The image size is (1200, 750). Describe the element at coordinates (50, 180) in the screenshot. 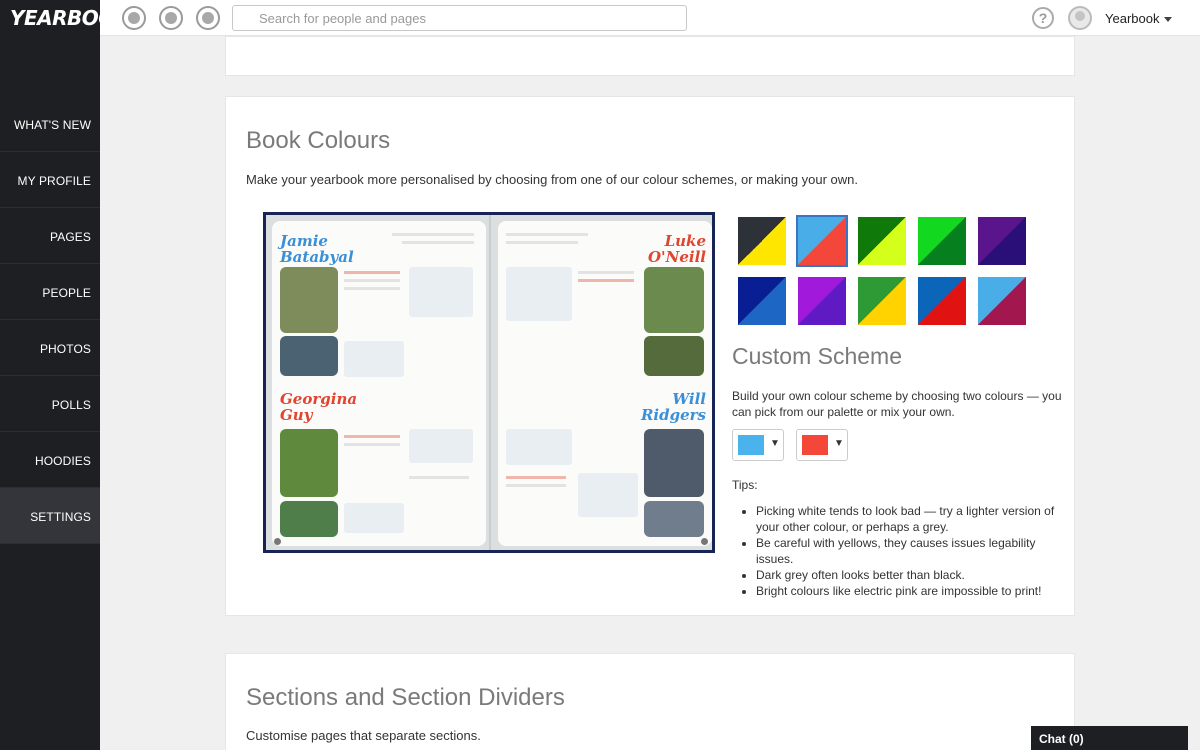

I see `sidebar-item-my-profile: MY PROFILE` at that location.